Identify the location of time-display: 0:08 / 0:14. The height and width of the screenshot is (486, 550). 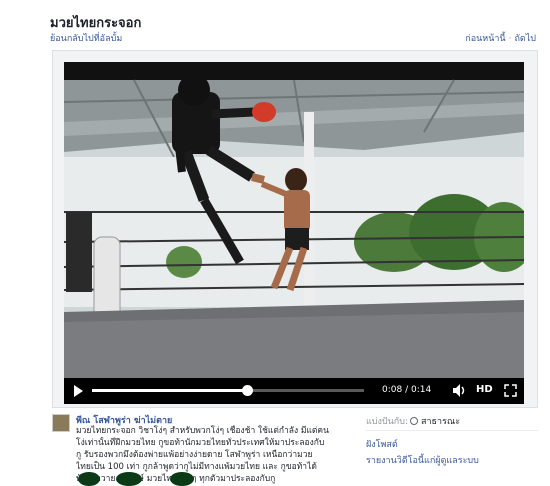
(406, 390).